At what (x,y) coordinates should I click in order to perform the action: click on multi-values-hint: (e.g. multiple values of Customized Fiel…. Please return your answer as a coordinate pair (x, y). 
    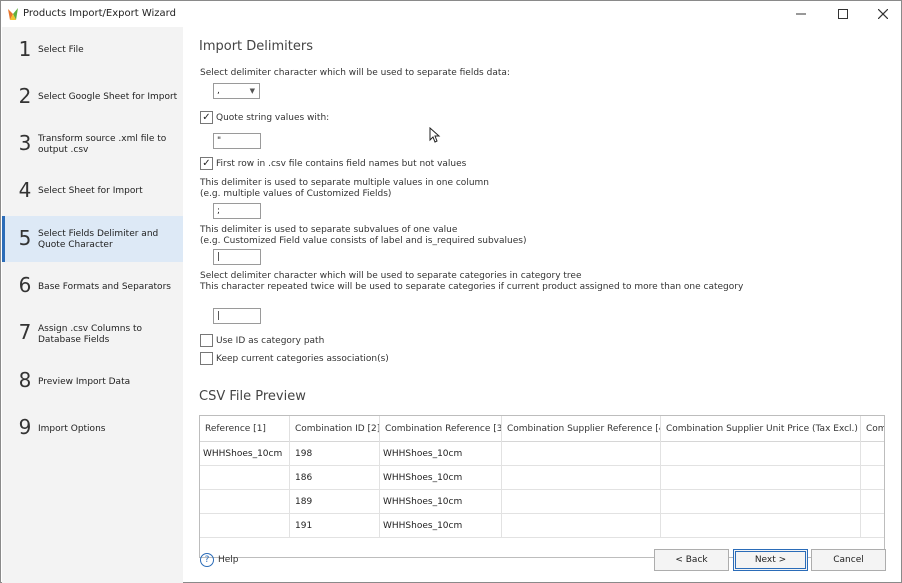
    Looking at the image, I should click on (296, 194).